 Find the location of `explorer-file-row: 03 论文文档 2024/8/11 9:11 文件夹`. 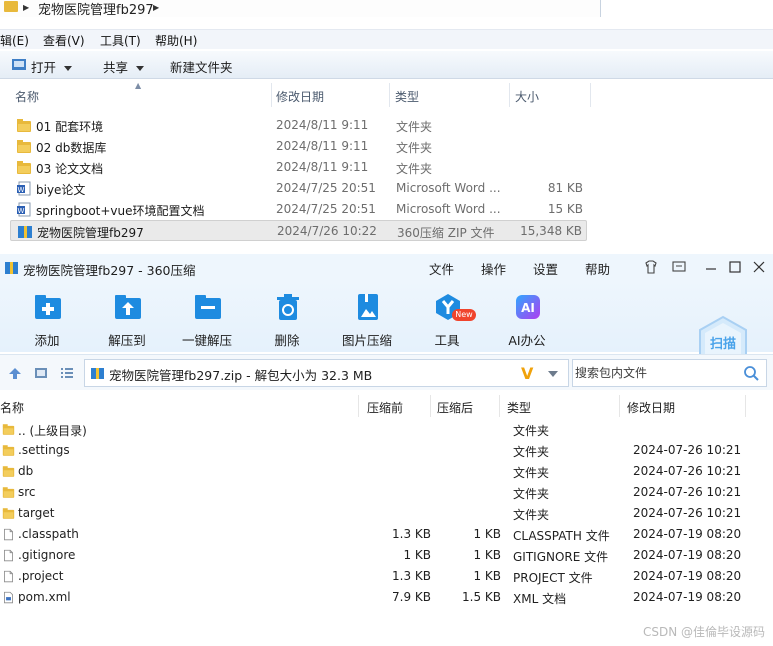

explorer-file-row: 03 论文文档 2024/8/11 9:11 文件夹 is located at coordinates (298, 167).